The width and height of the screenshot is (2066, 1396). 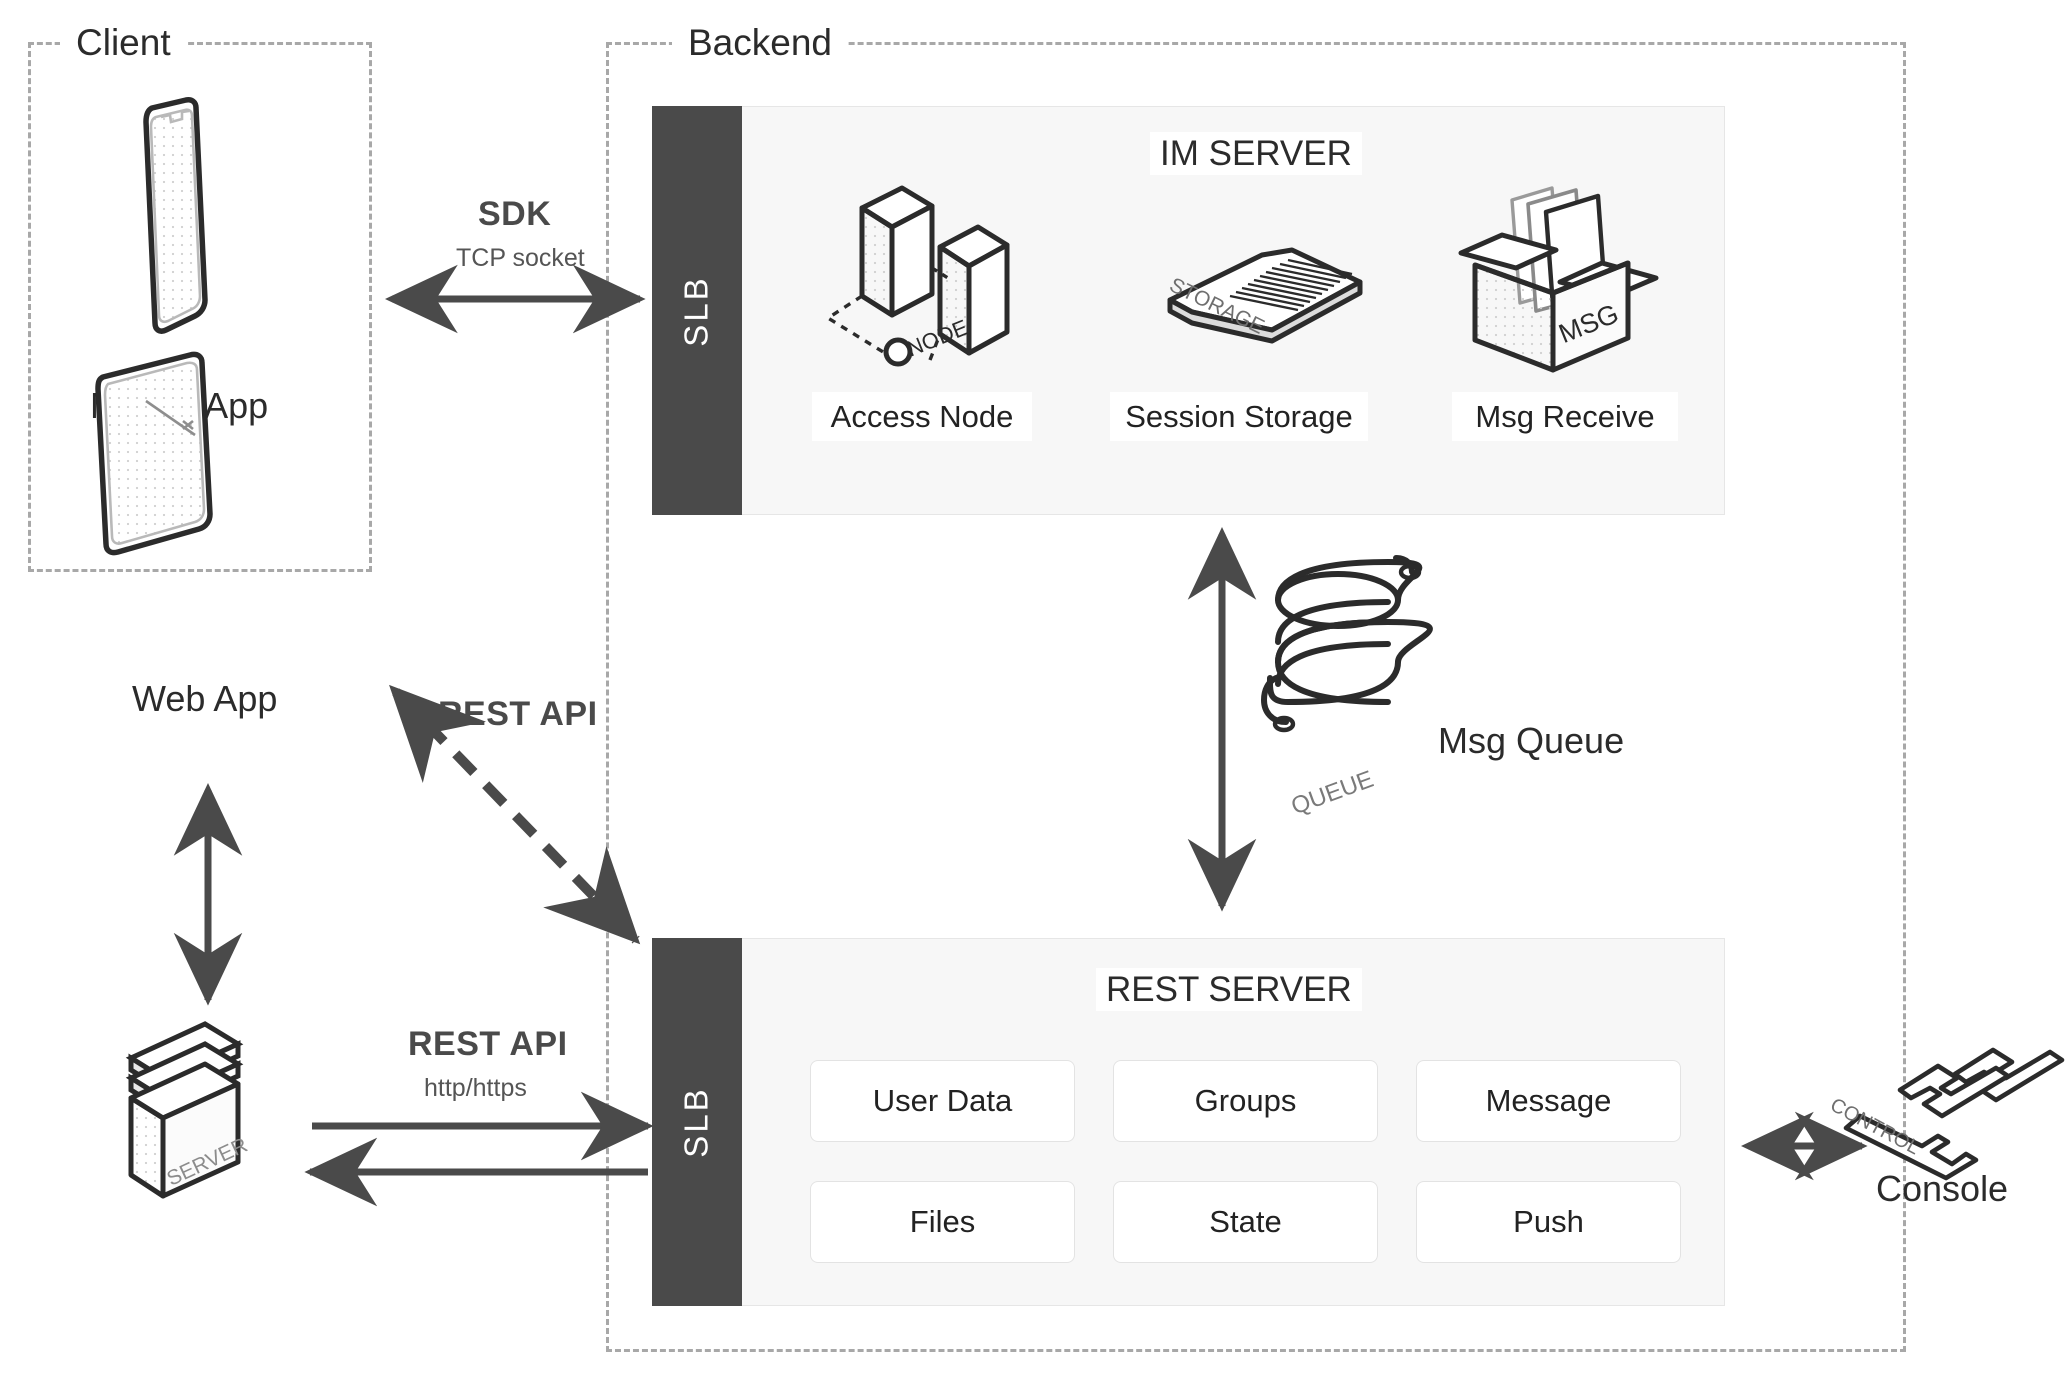 I want to click on rest-card-groups: Groups, so click(x=1245, y=1101).